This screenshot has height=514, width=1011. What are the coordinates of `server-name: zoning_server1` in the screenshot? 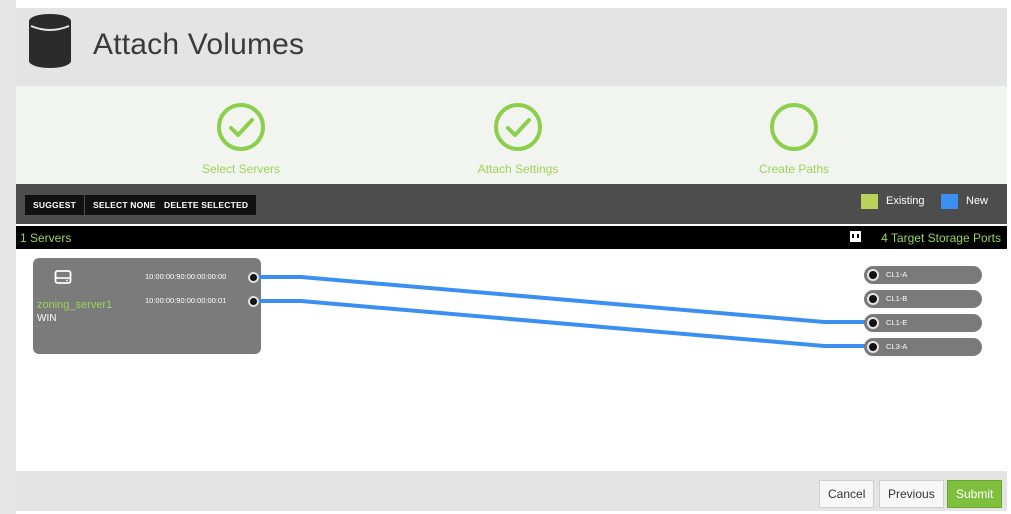 It's located at (75, 305).